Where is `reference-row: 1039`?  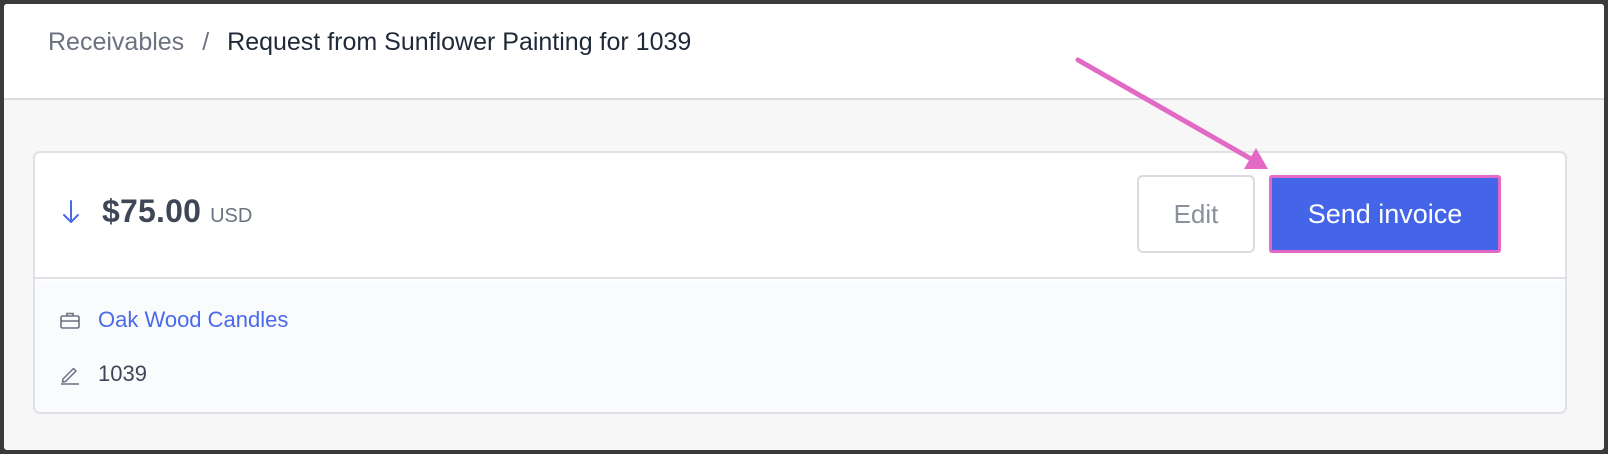 reference-row: 1039 is located at coordinates (103, 374).